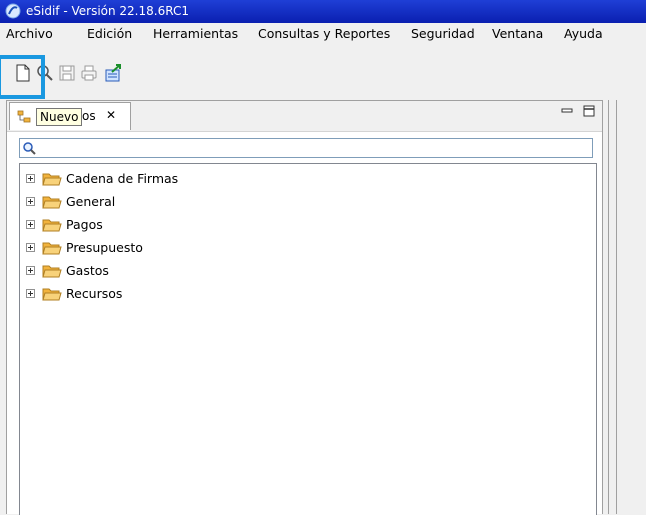 This screenshot has width=646, height=515. What do you see at coordinates (113, 73) in the screenshot?
I see `export-icon` at bounding box center [113, 73].